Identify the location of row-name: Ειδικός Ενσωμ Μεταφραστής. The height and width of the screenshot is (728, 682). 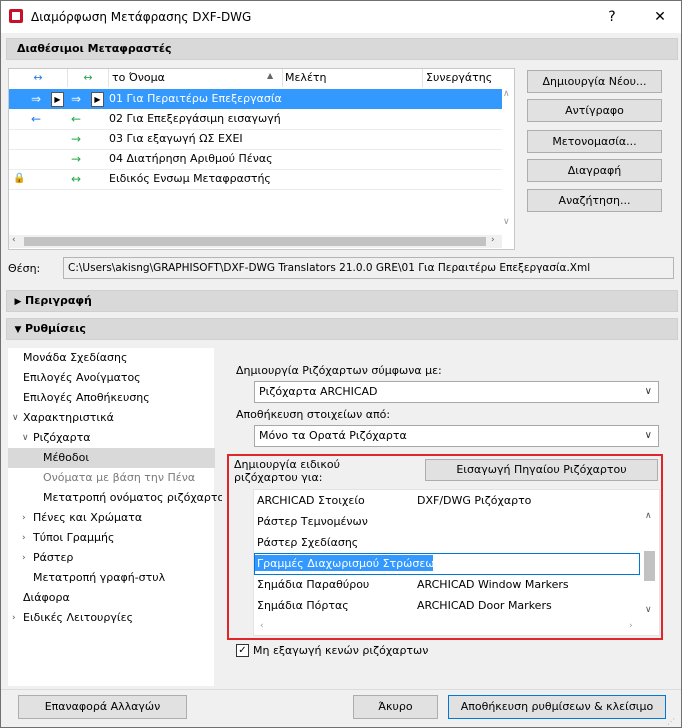
(190, 178).